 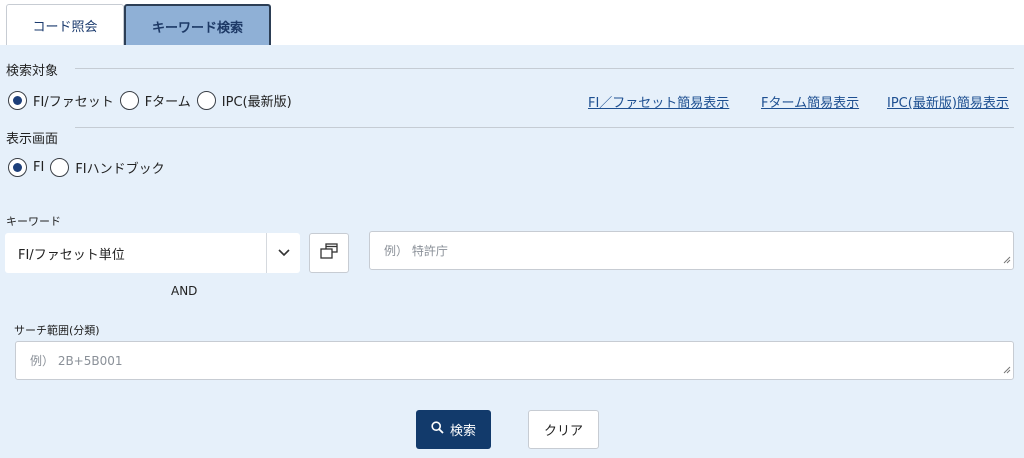 I want to click on tab-code-lookup: コード照会, so click(x=65, y=25).